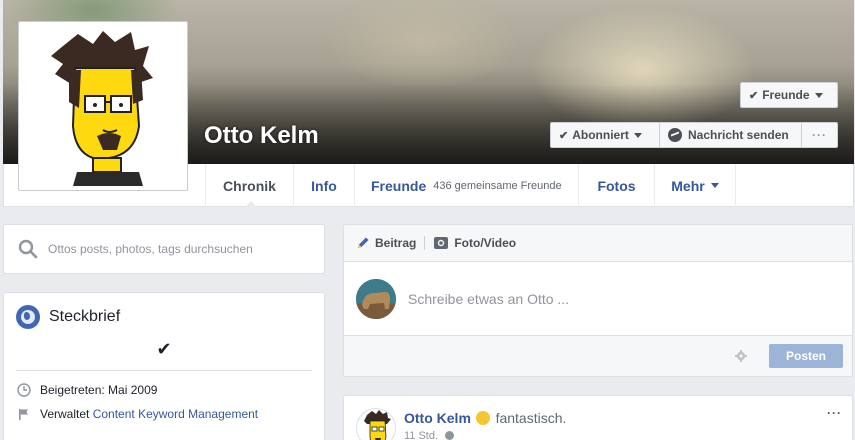  Describe the element at coordinates (395, 243) in the screenshot. I see `composer-tab-post: Beitrag` at that location.